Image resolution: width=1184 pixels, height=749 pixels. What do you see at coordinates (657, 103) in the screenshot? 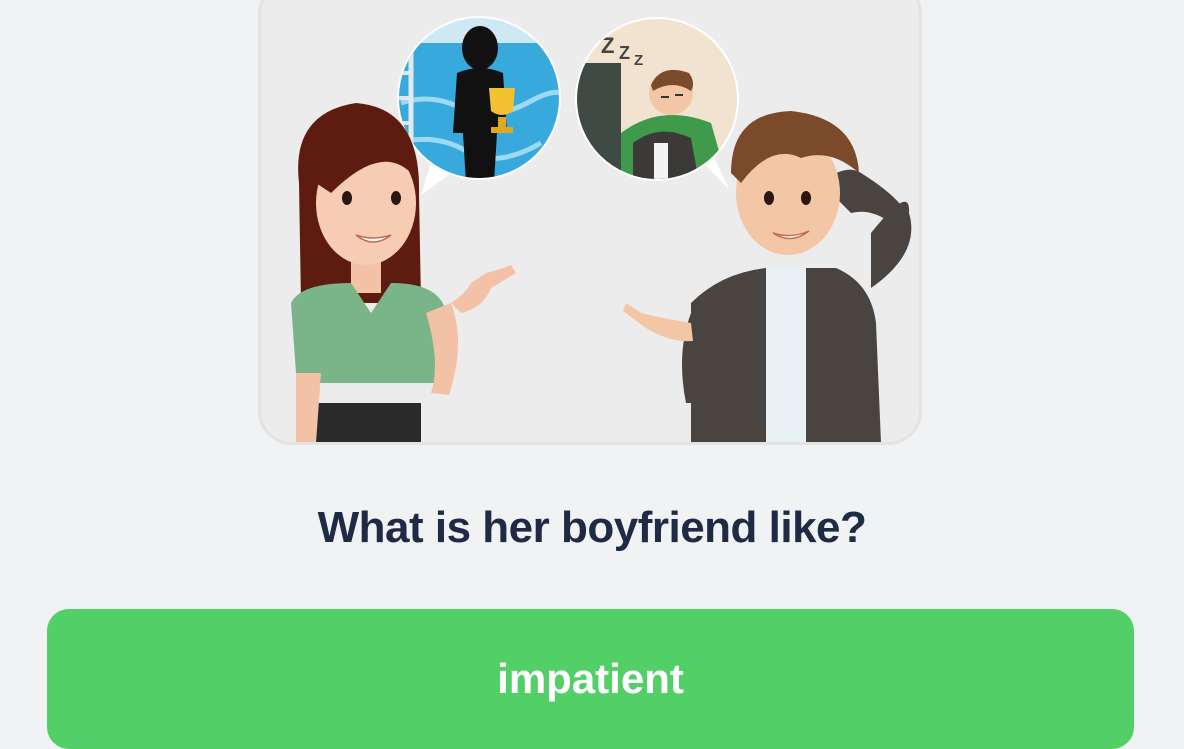
I see `thought-bubble-sleeping: Z Z Z` at bounding box center [657, 103].